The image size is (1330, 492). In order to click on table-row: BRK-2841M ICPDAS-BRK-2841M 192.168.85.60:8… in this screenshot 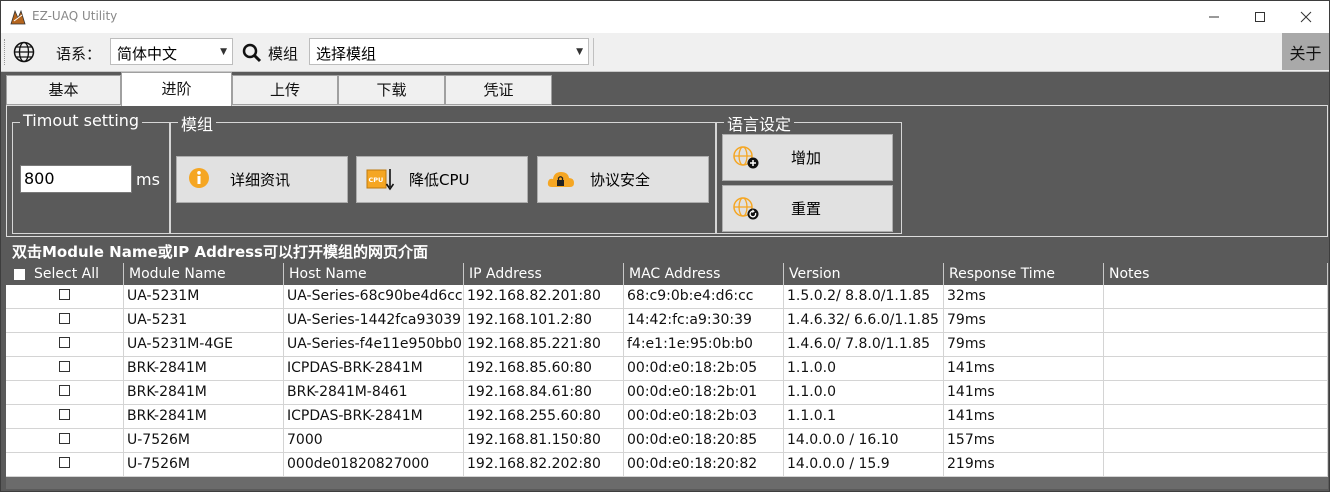, I will do `click(667, 369)`.